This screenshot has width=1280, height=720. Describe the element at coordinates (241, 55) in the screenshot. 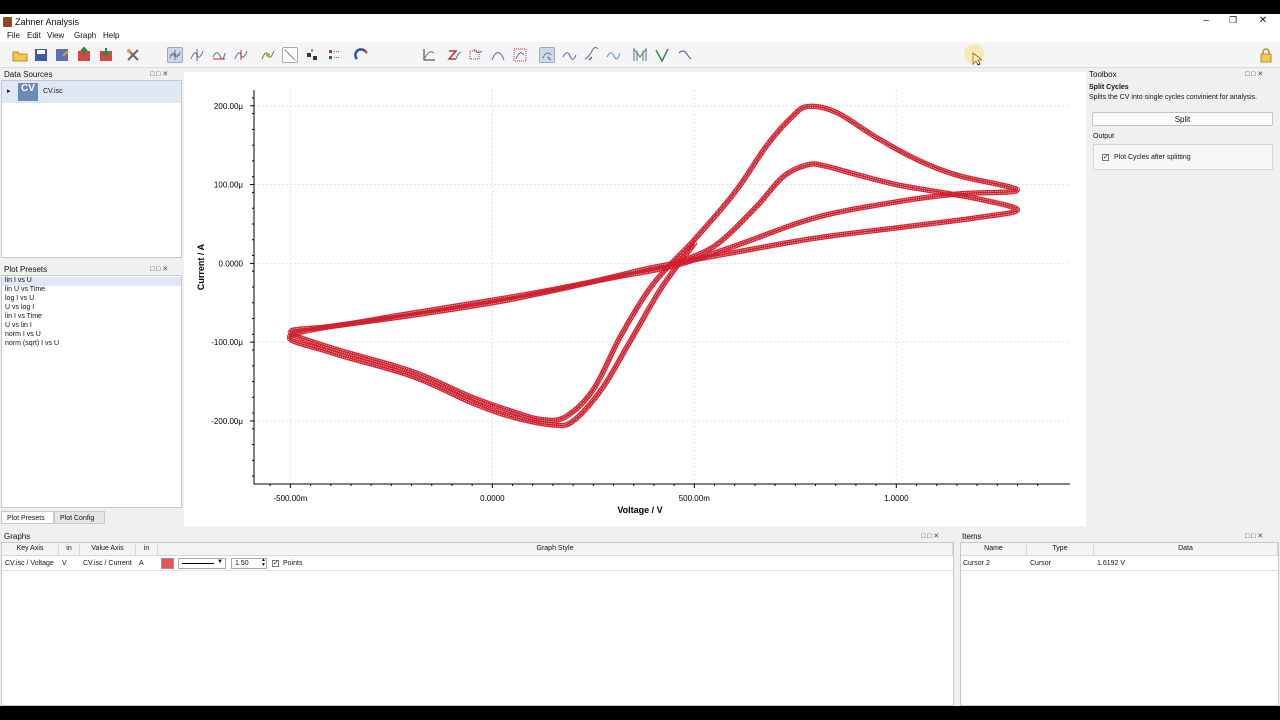

I see `plot-fit-icon` at that location.